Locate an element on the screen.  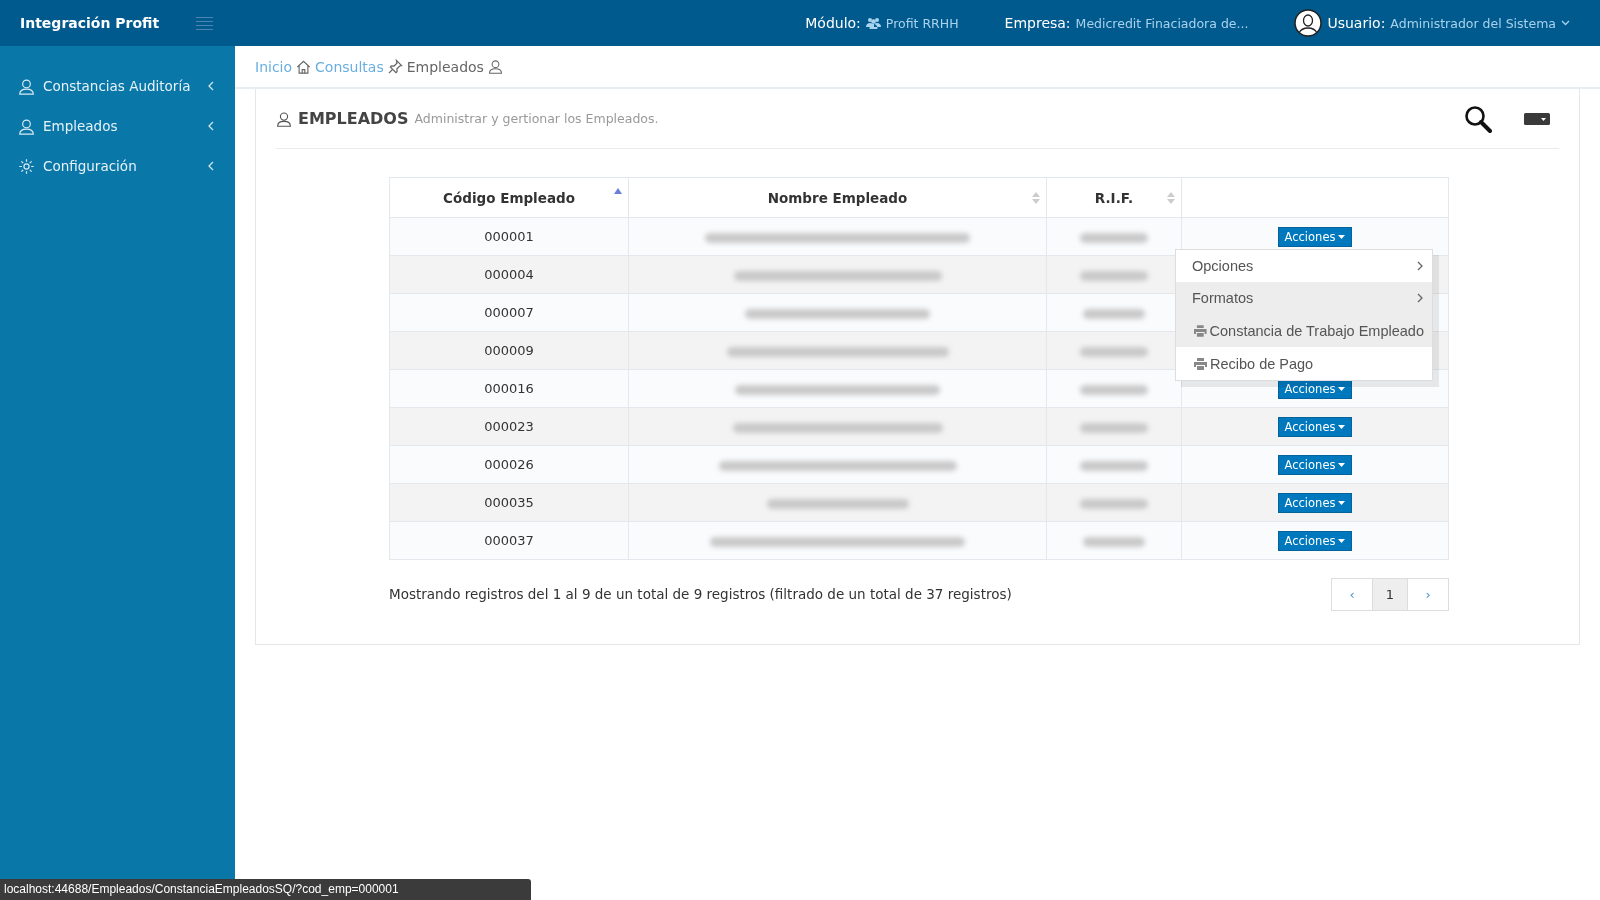
table-info: Mostrando registros del 1 al 9 de un total de 9 registros (filtrado de un total de 37 registros) is located at coordinates (700, 593).